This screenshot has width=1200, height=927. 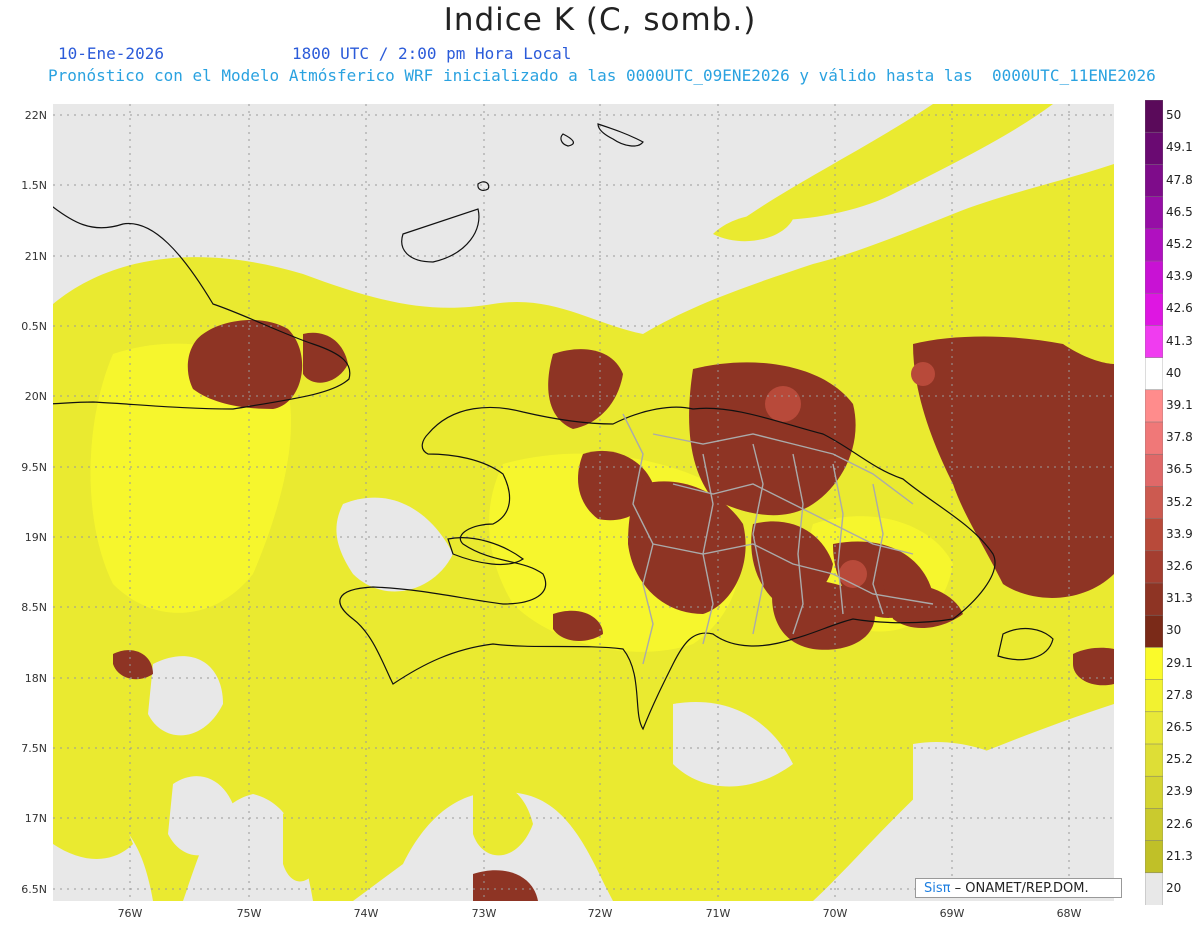 I want to click on lon-label: 70W, so click(x=835, y=913).